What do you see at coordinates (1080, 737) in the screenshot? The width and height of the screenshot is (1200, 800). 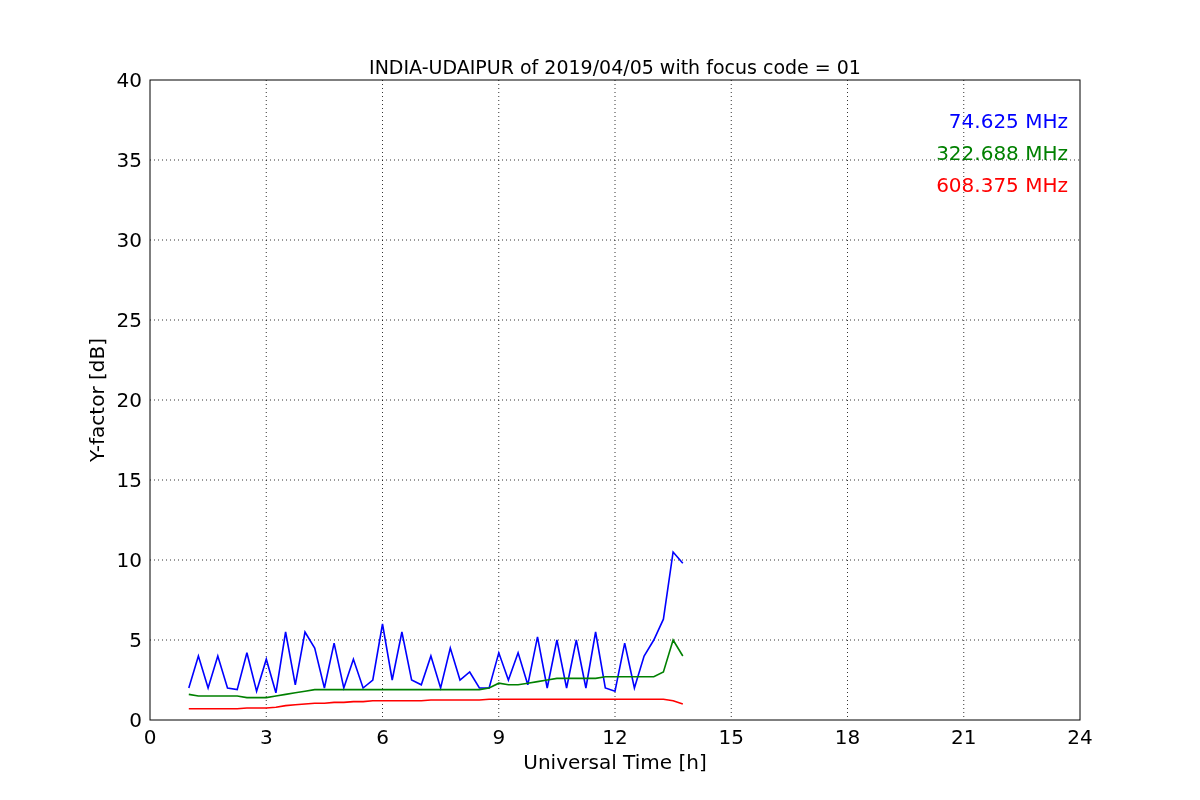 I see `x-tick-label: 24` at bounding box center [1080, 737].